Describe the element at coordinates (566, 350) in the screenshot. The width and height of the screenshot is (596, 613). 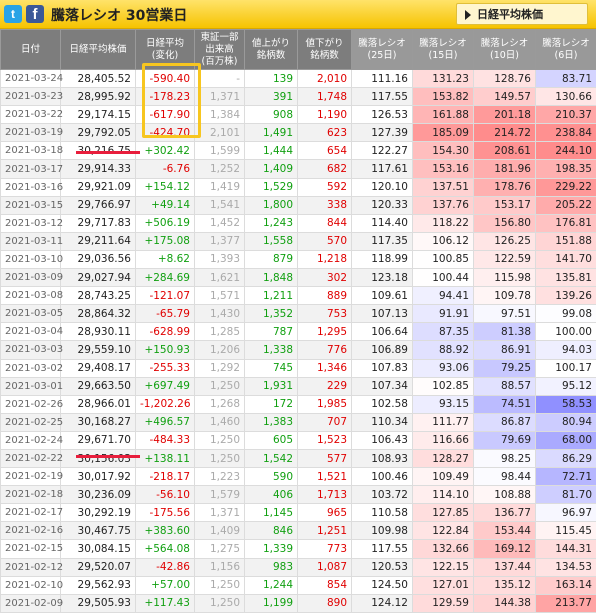
I see `ratio-6d-cell: 94.03` at that location.